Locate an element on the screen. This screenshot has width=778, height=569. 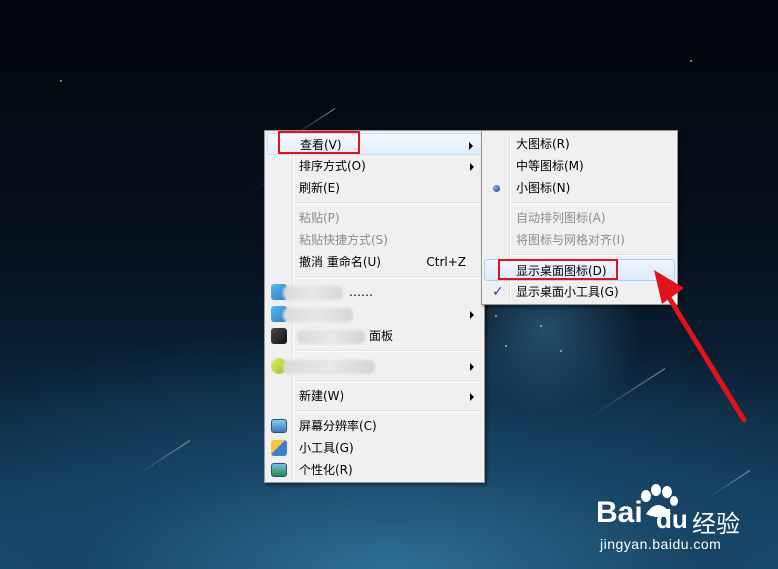
submenu-item-medium-icons: 中等图标(M) is located at coordinates (579, 166).